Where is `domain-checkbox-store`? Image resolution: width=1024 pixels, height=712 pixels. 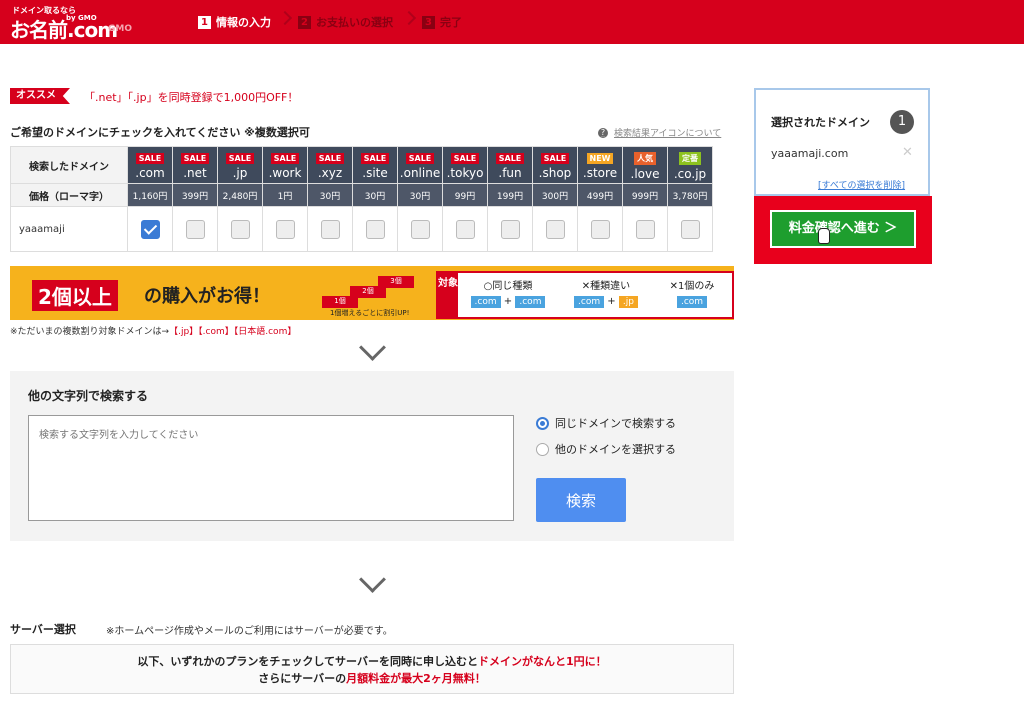 domain-checkbox-store is located at coordinates (600, 229).